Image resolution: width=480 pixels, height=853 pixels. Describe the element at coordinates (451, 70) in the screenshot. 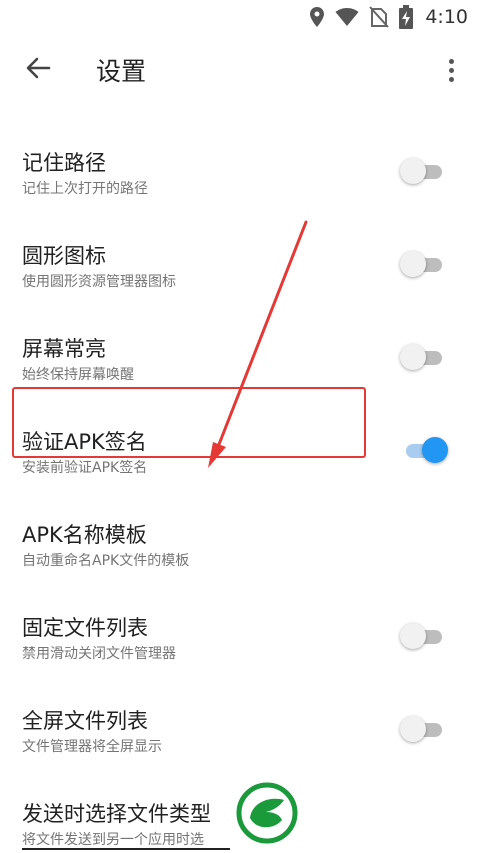

I see `more-options-button` at that location.